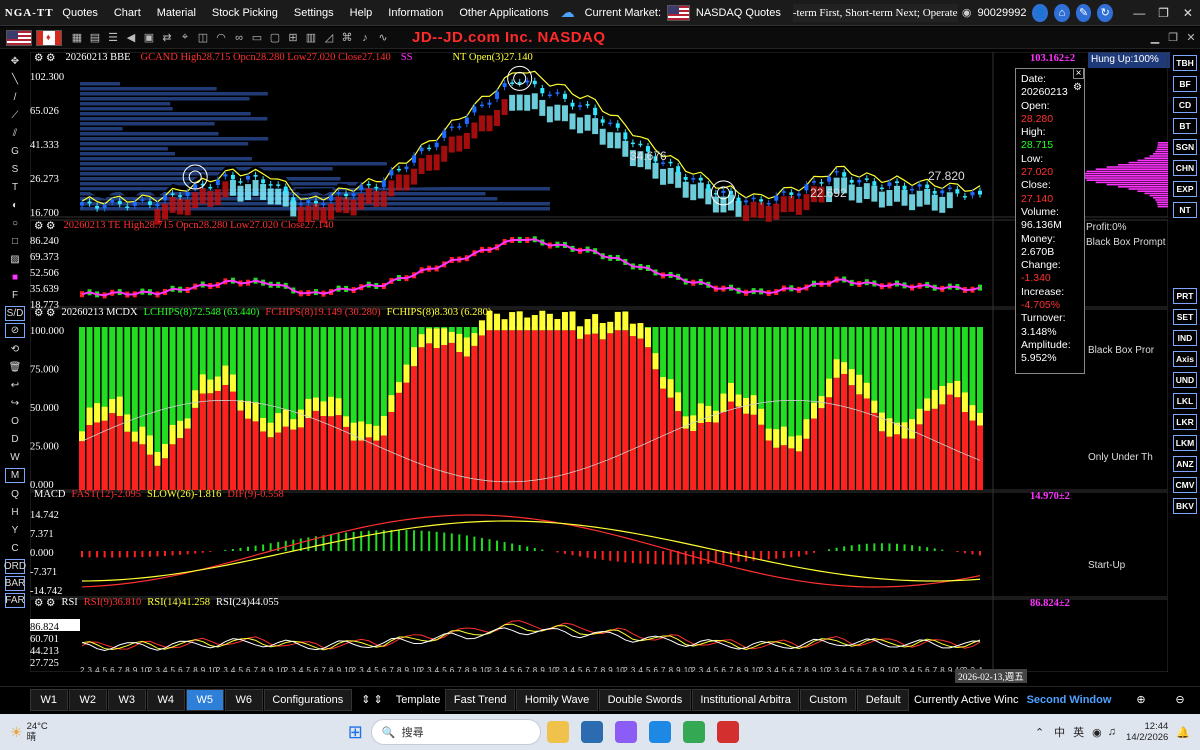 The height and width of the screenshot is (750, 1200). I want to click on indicator-button-exp: EXP, so click(1185, 189).